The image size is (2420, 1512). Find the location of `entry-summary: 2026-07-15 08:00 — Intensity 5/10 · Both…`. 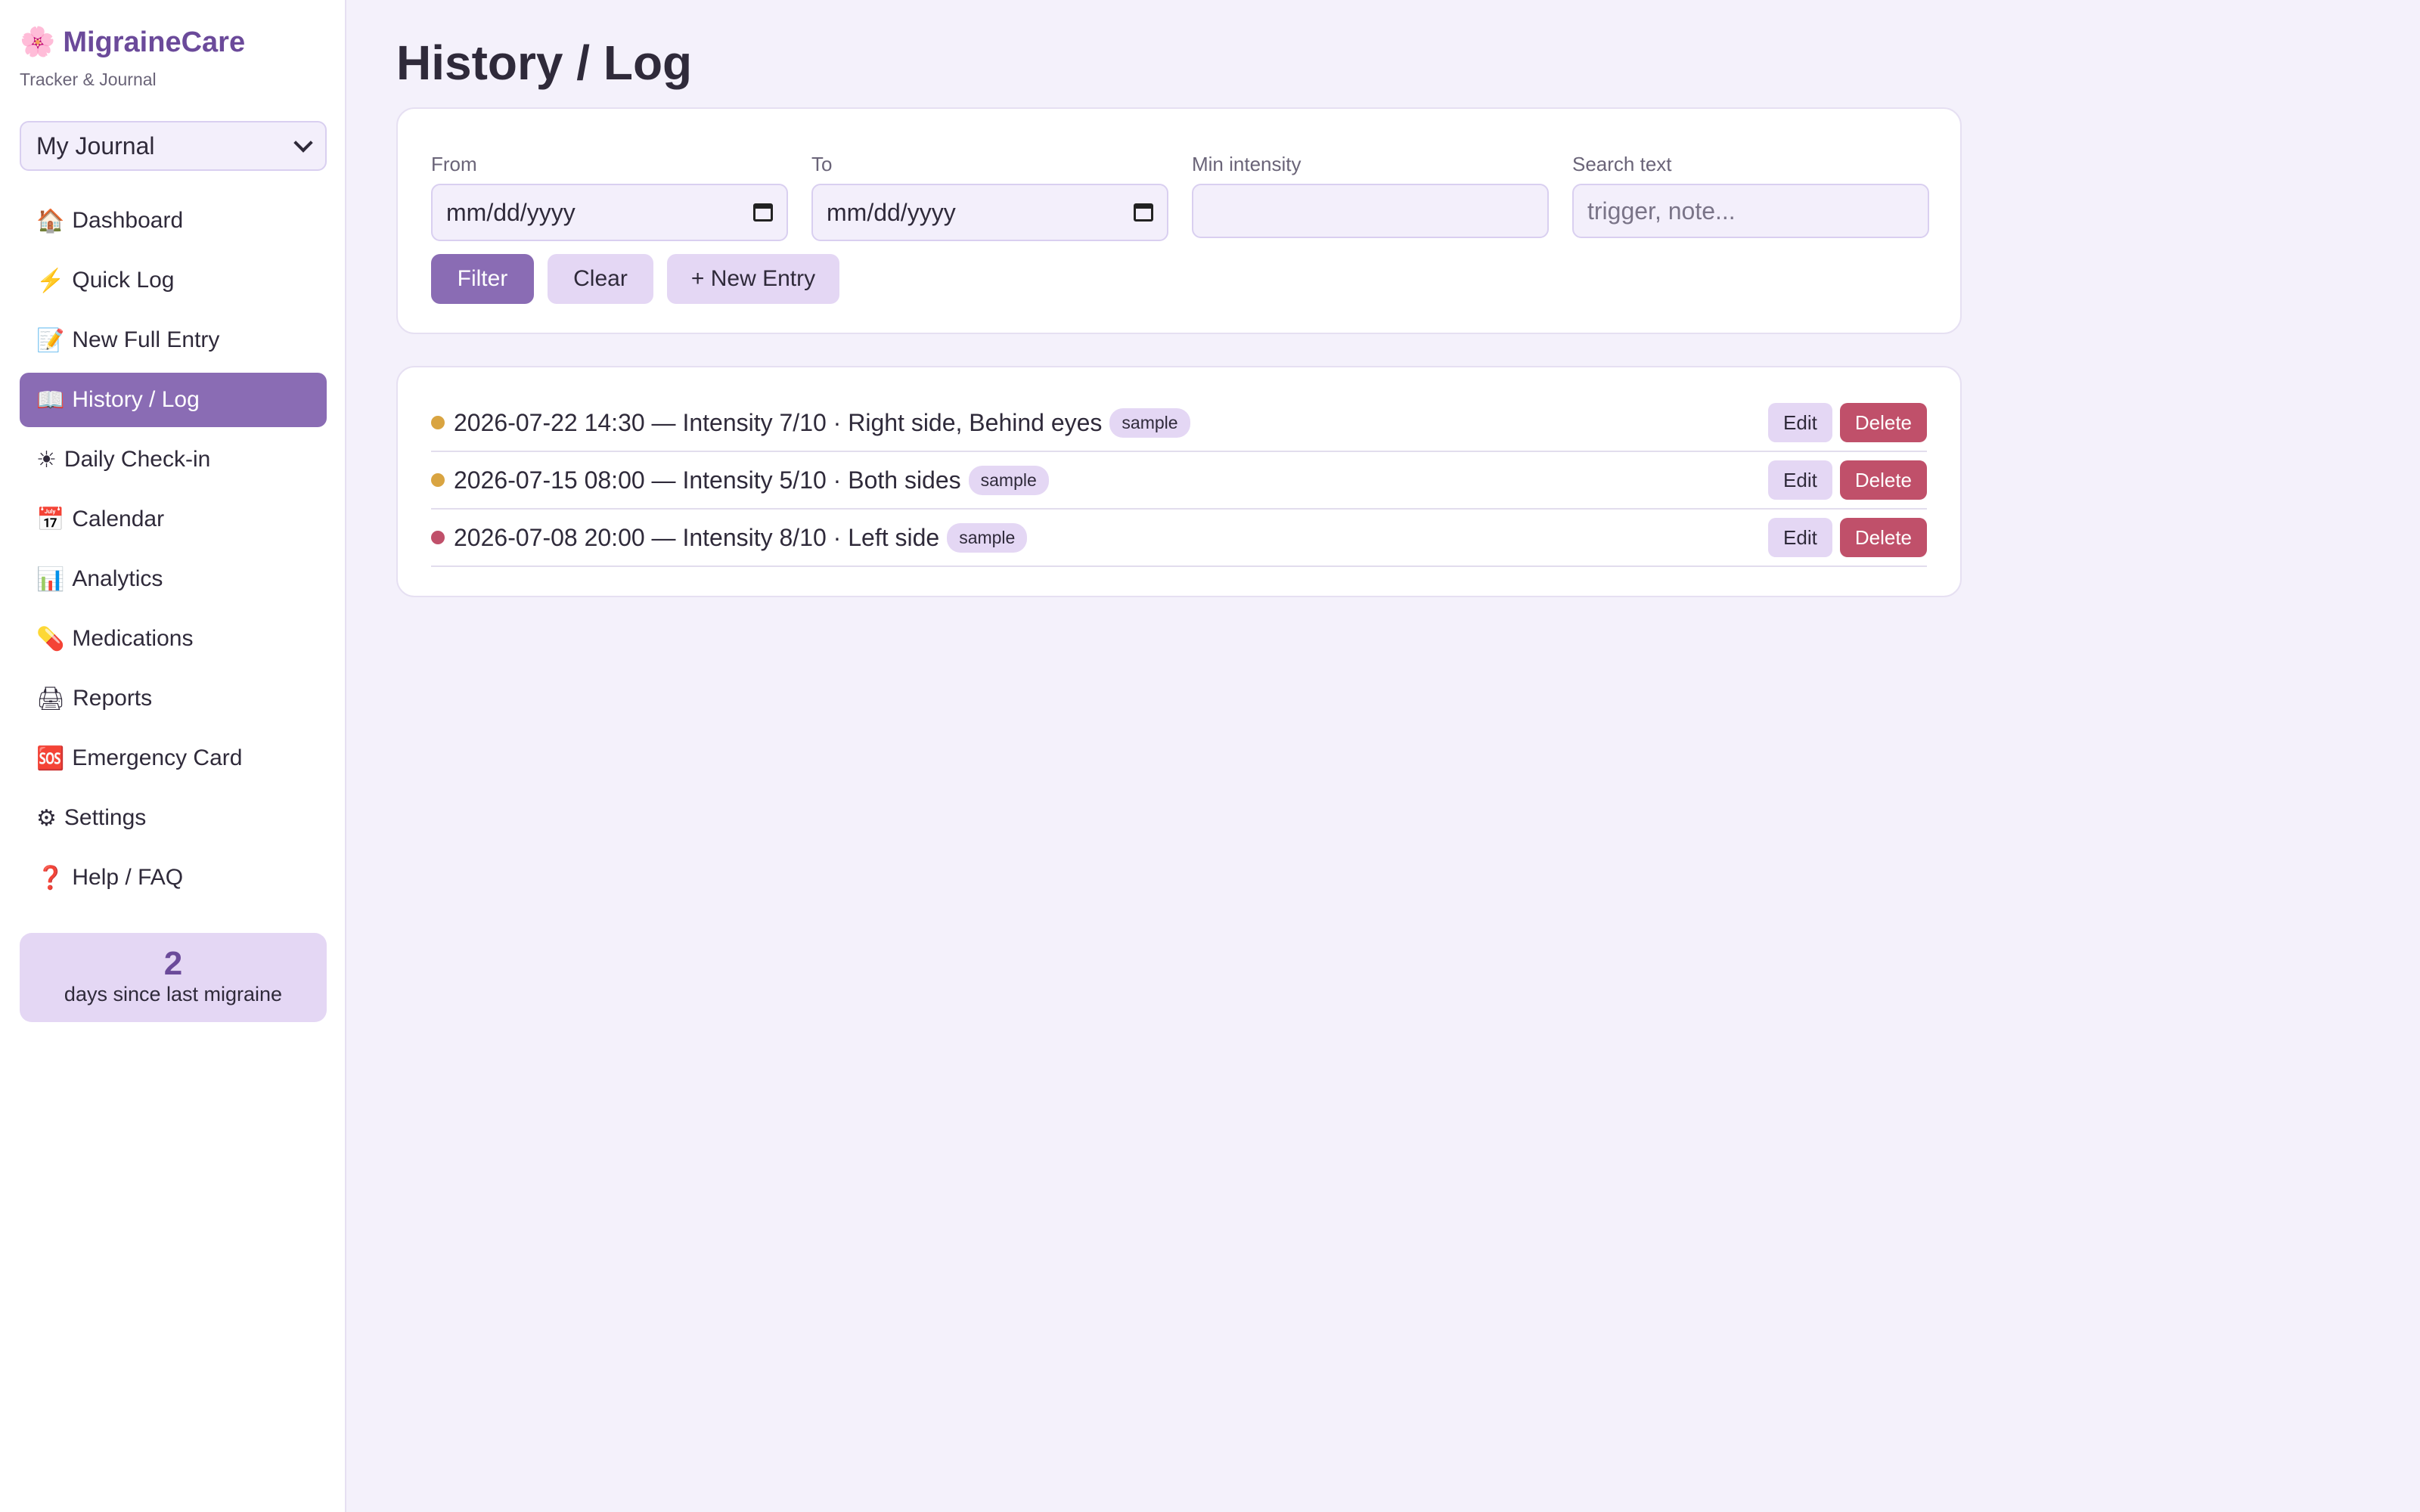

entry-summary: 2026-07-15 08:00 — Intensity 5/10 · Both… is located at coordinates (707, 480).